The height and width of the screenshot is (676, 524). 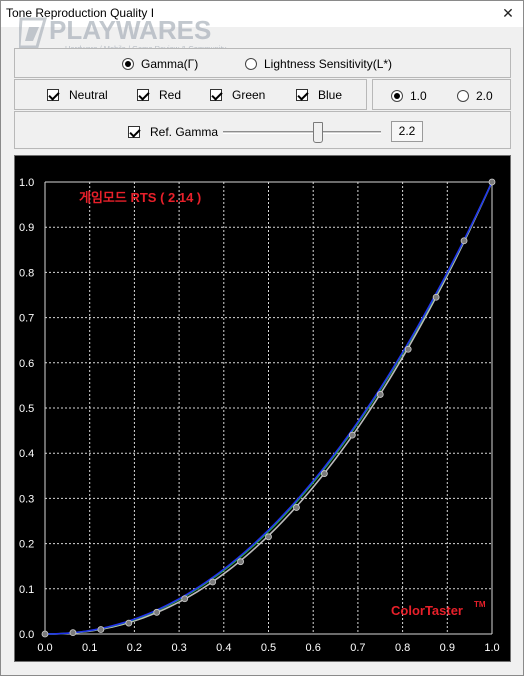 What do you see at coordinates (26, 228) in the screenshot?
I see `y-tick-label: 0.9` at bounding box center [26, 228].